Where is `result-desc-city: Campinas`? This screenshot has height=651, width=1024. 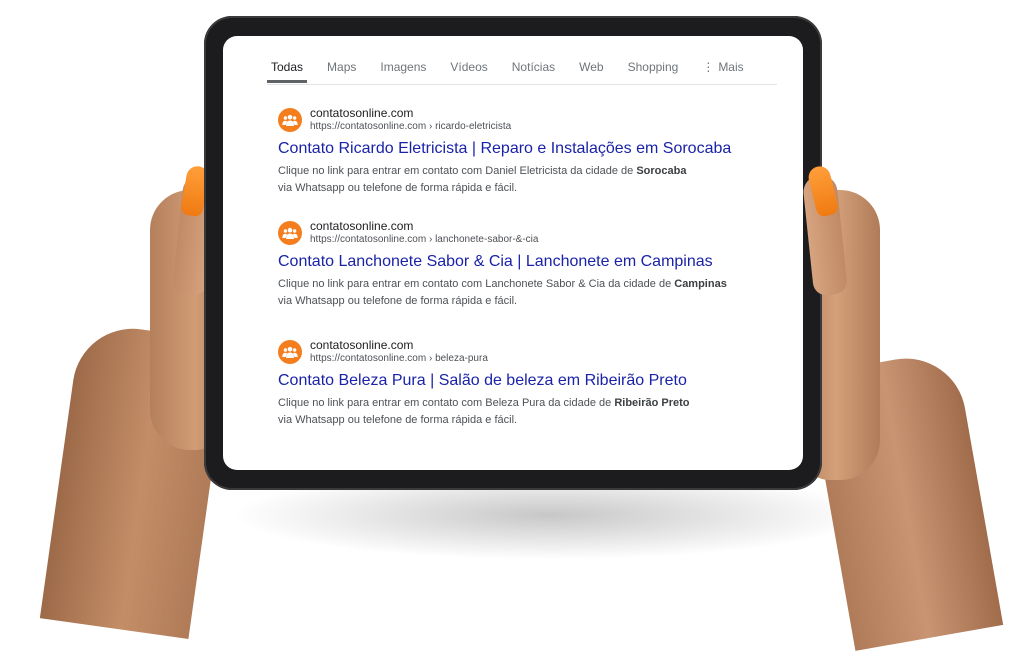 result-desc-city: Campinas is located at coordinates (700, 284).